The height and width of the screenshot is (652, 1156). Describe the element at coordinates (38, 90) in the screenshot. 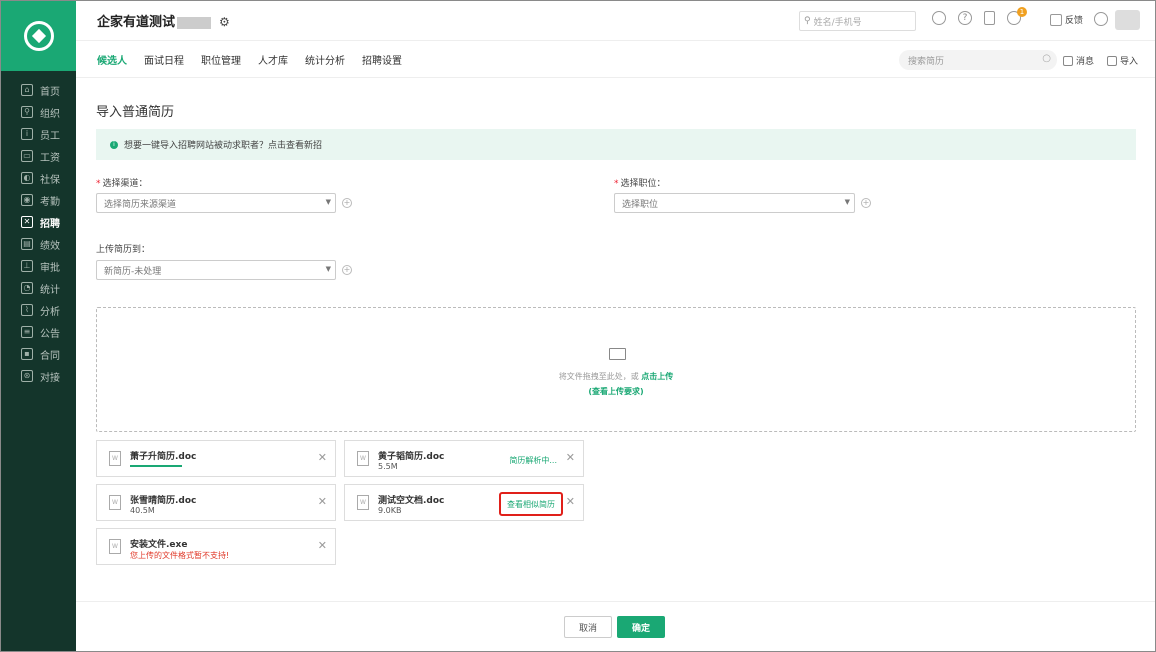

I see `sidebar-item-home: ⌂ 首页` at that location.